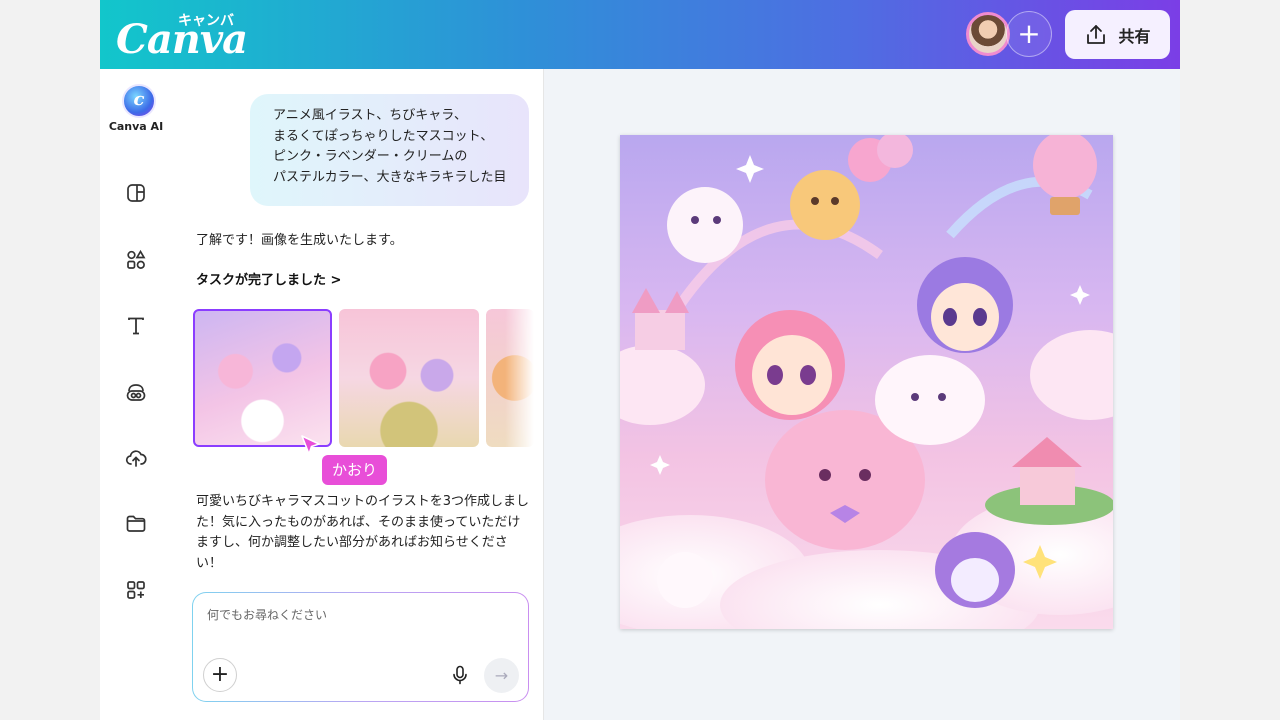  Describe the element at coordinates (139, 101) in the screenshot. I see `canva-ai-icon: c` at that location.